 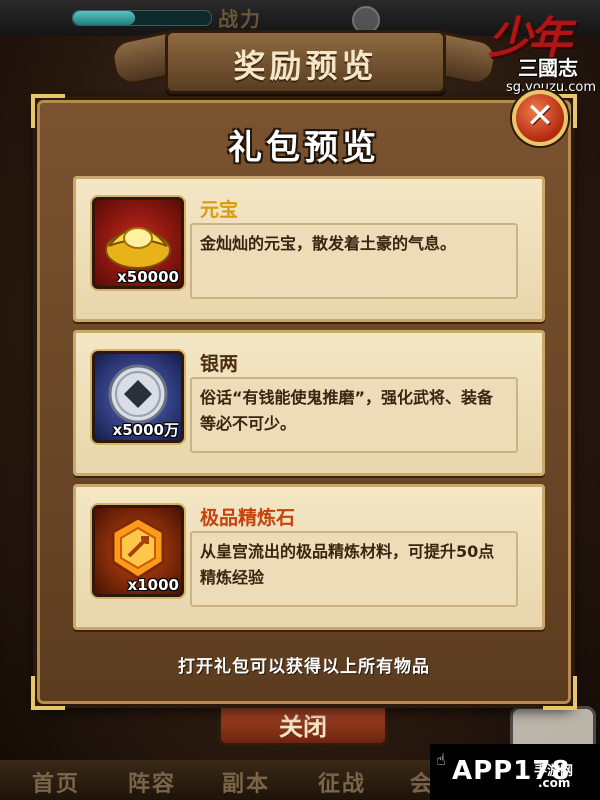 I want to click on nav-item-dungeon: 副本, so click(x=246, y=782).